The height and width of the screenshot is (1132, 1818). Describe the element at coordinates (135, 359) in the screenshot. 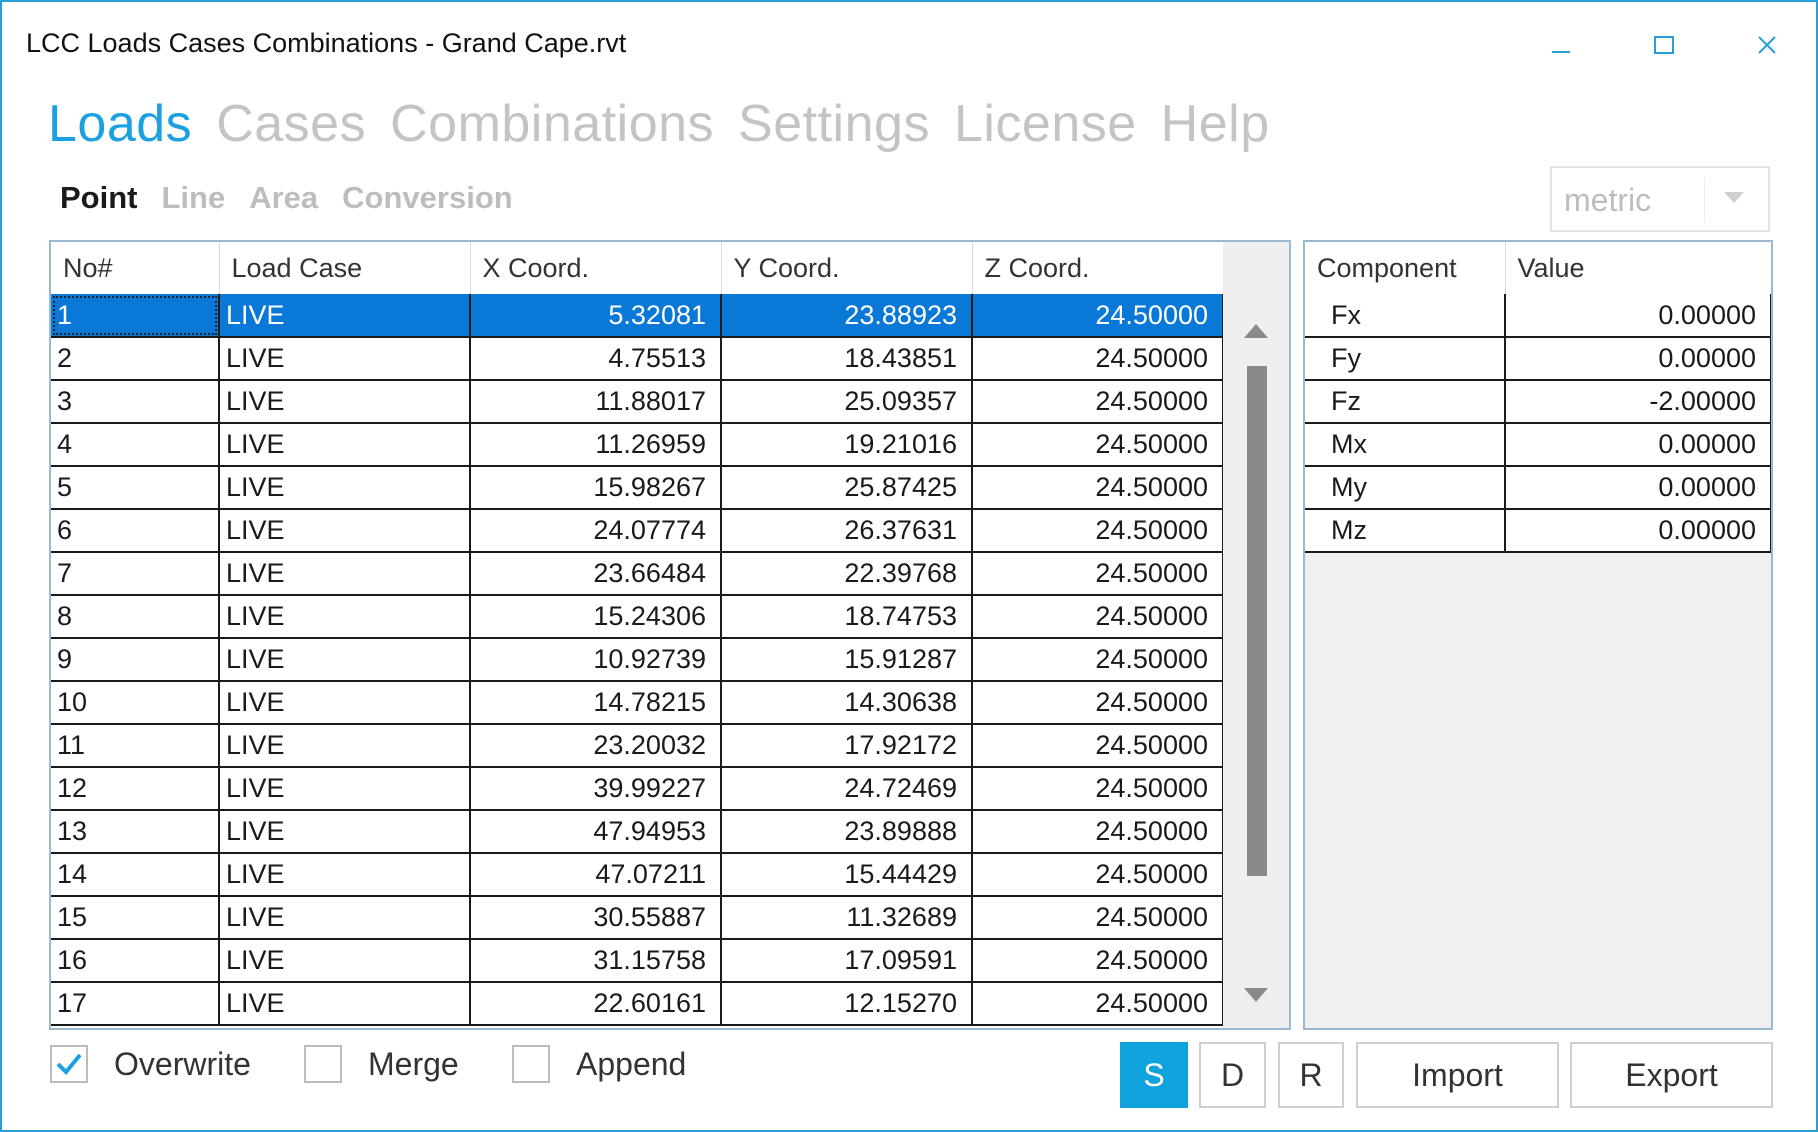

I see `cell-no: 2` at that location.